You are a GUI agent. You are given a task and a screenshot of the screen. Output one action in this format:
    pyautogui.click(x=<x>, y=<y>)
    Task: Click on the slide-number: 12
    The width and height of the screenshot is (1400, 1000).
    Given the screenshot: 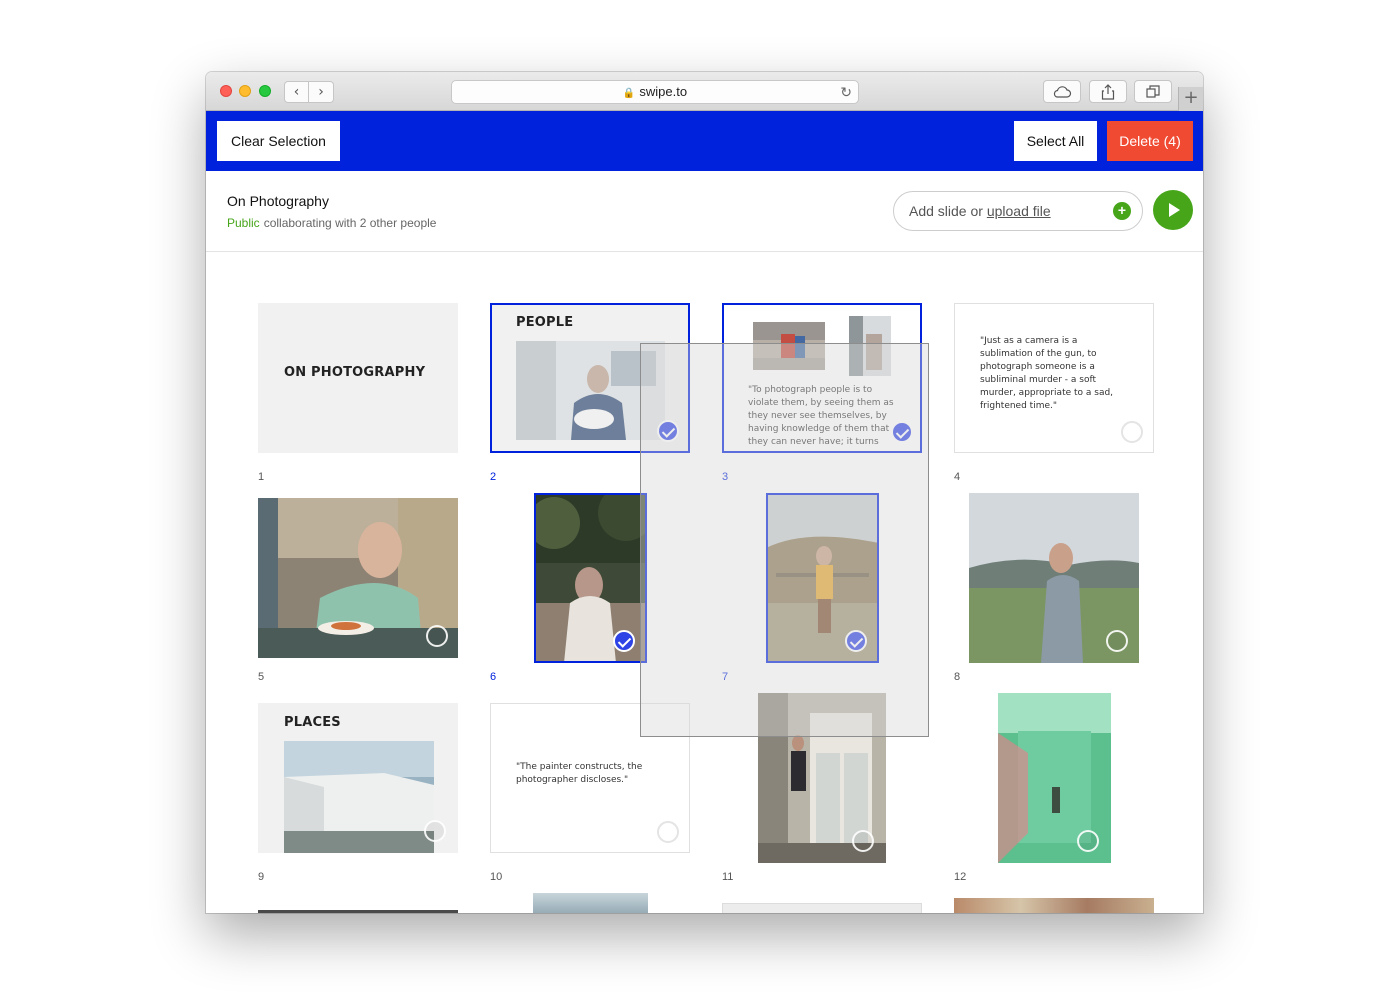 What is the action you would take?
    pyautogui.click(x=960, y=877)
    